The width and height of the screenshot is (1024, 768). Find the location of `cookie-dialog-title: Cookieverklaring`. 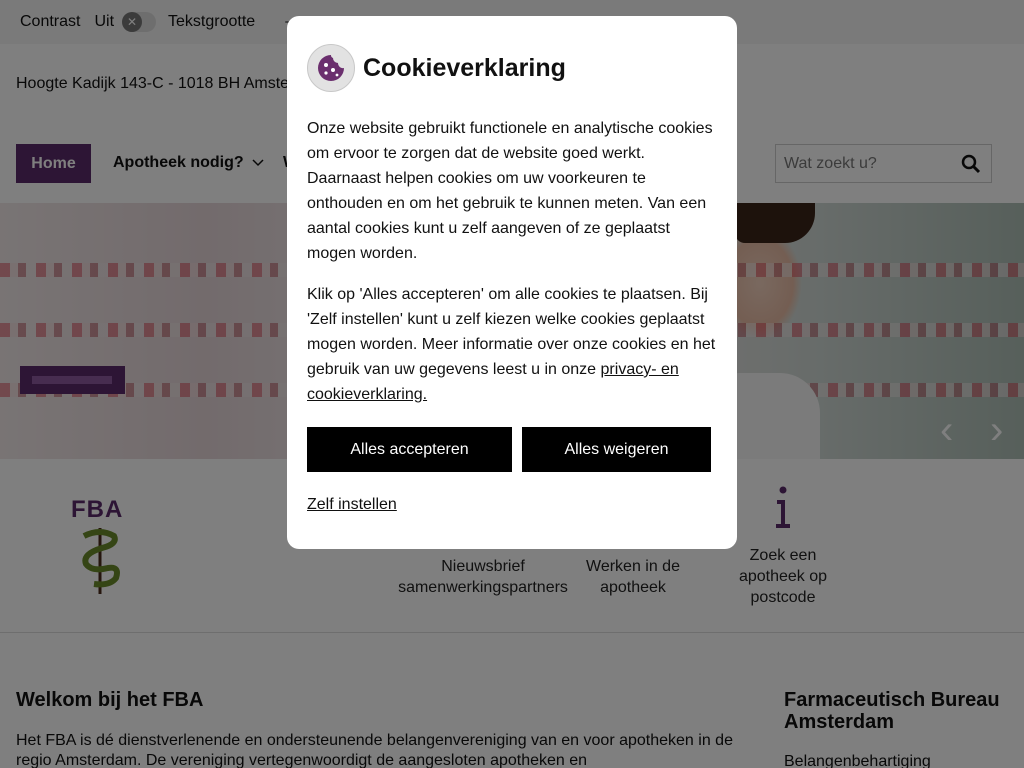

cookie-dialog-title: Cookieverklaring is located at coordinates (464, 67).